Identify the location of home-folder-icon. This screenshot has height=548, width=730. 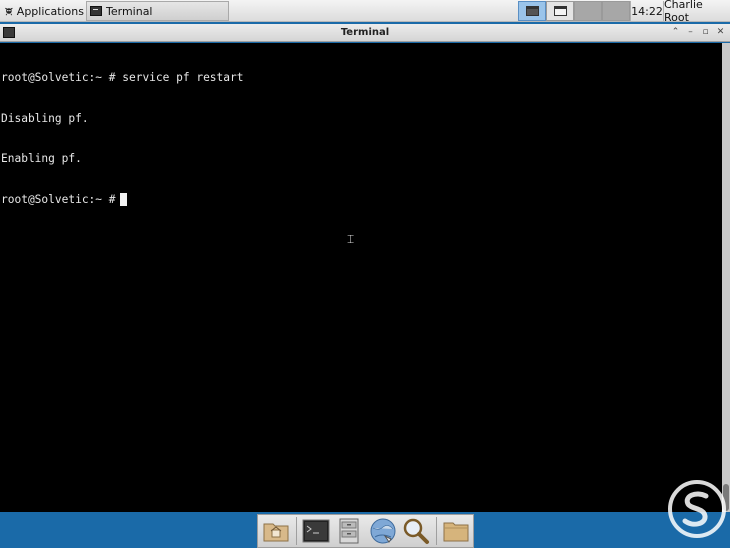
(276, 531).